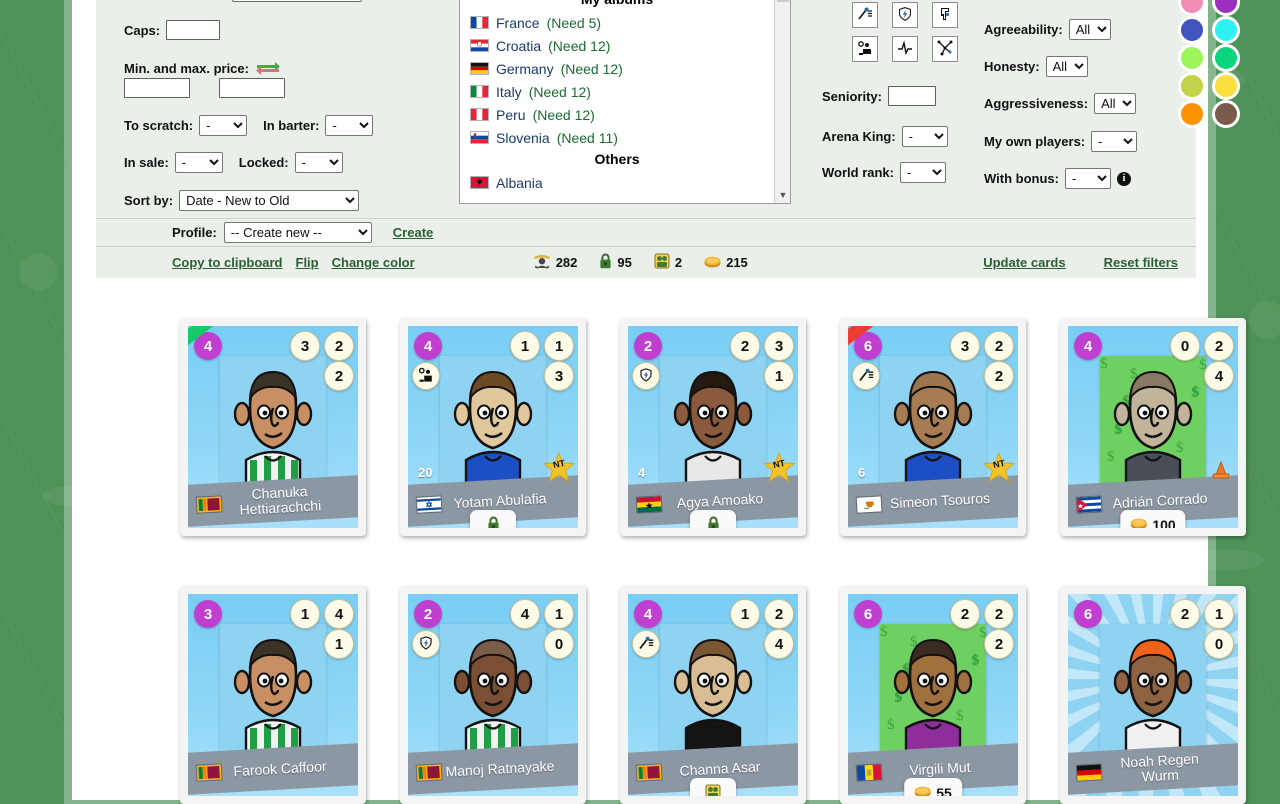 The image size is (1280, 804). What do you see at coordinates (1141, 262) in the screenshot?
I see `reset-filters-link: Reset filters` at bounding box center [1141, 262].